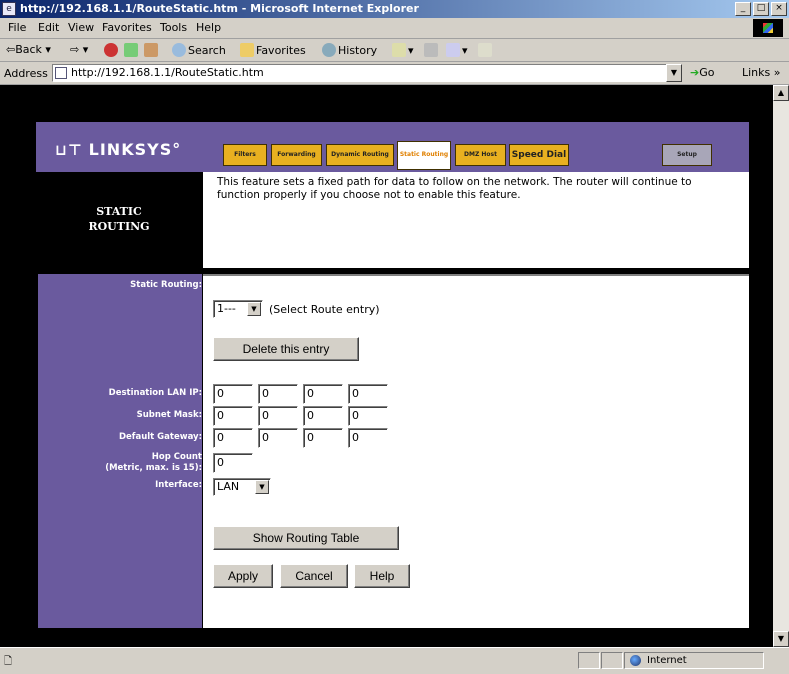 This screenshot has width=789, height=674. Describe the element at coordinates (233, 394) in the screenshot. I see `destination-ip-octet-1: 0` at that location.